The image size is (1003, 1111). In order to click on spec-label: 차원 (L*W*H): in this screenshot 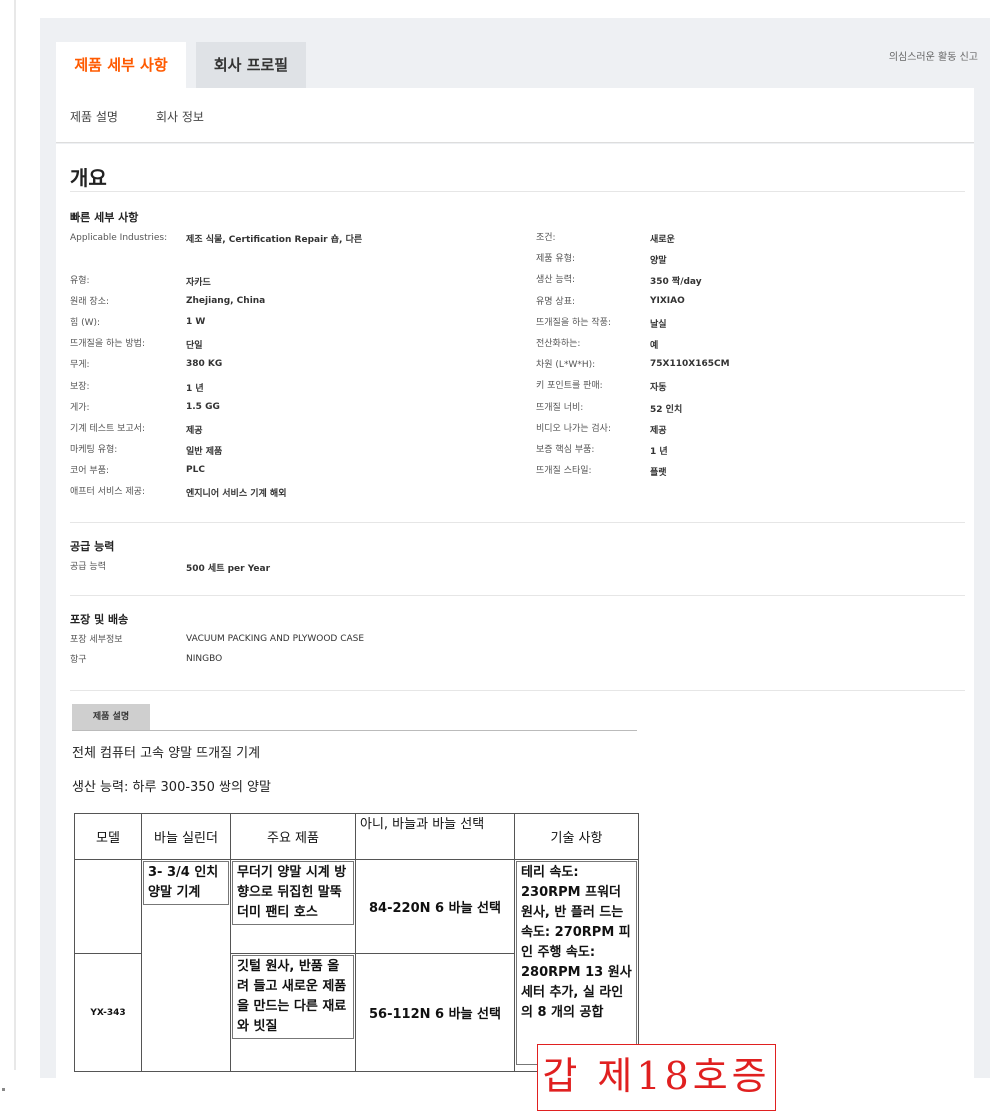, I will do `click(566, 365)`.